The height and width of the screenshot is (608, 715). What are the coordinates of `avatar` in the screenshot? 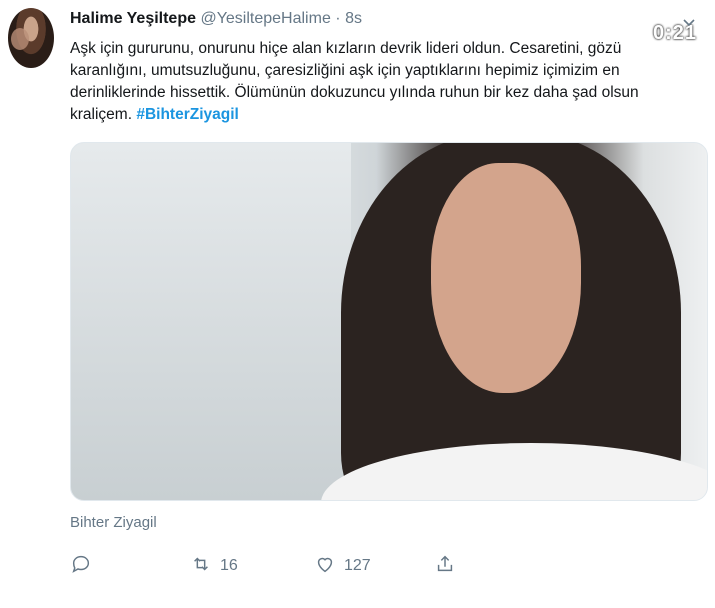 It's located at (31, 38).